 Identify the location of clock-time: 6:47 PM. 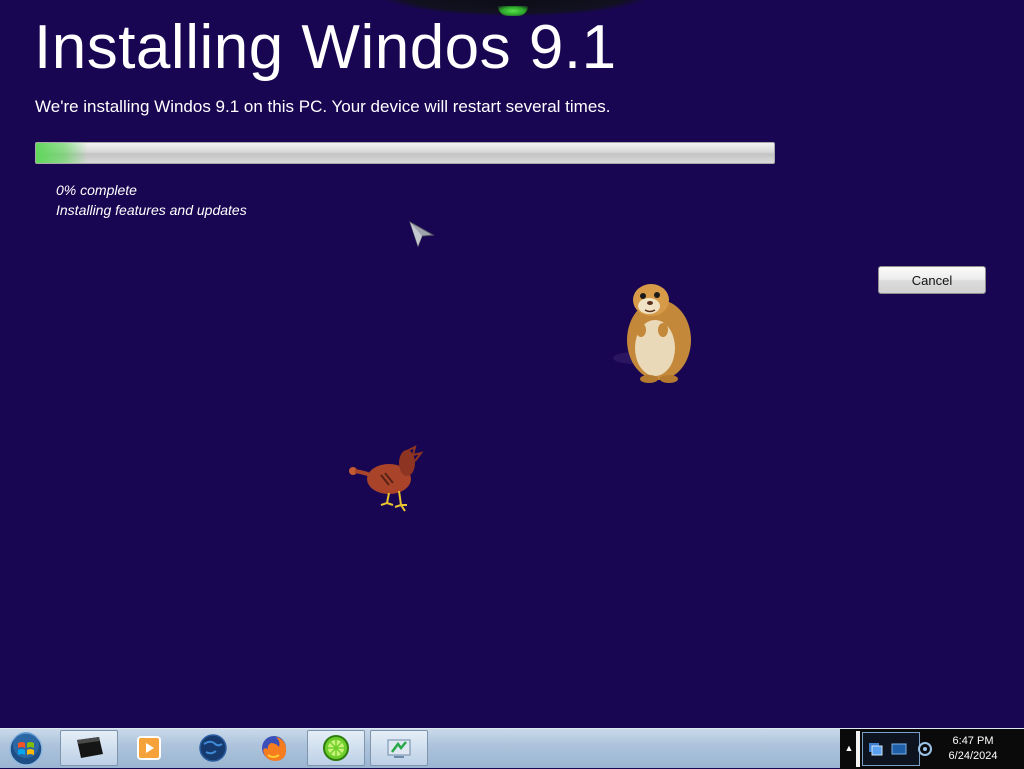
(973, 741).